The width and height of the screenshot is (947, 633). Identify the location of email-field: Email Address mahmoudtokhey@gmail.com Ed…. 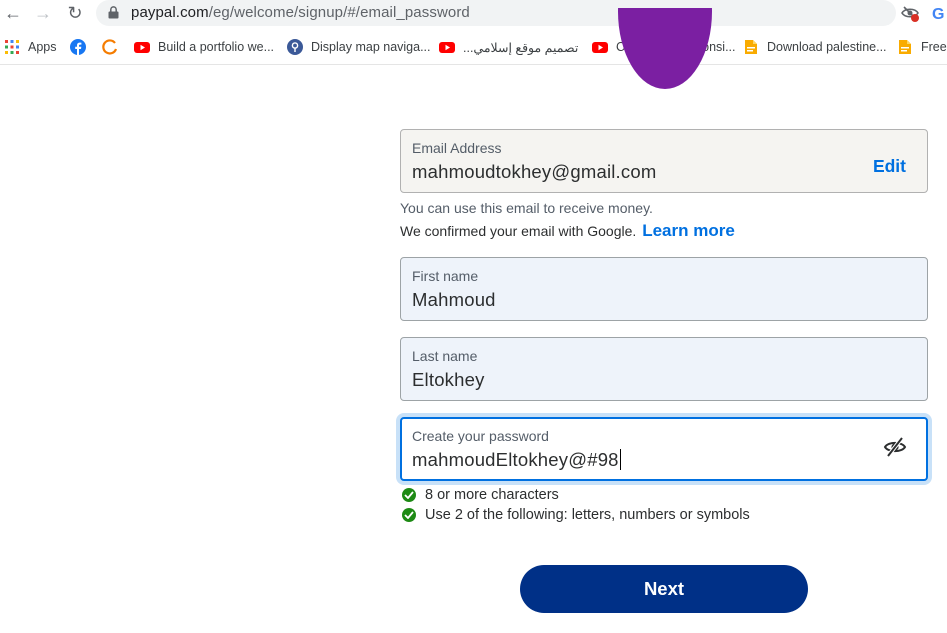
(664, 161).